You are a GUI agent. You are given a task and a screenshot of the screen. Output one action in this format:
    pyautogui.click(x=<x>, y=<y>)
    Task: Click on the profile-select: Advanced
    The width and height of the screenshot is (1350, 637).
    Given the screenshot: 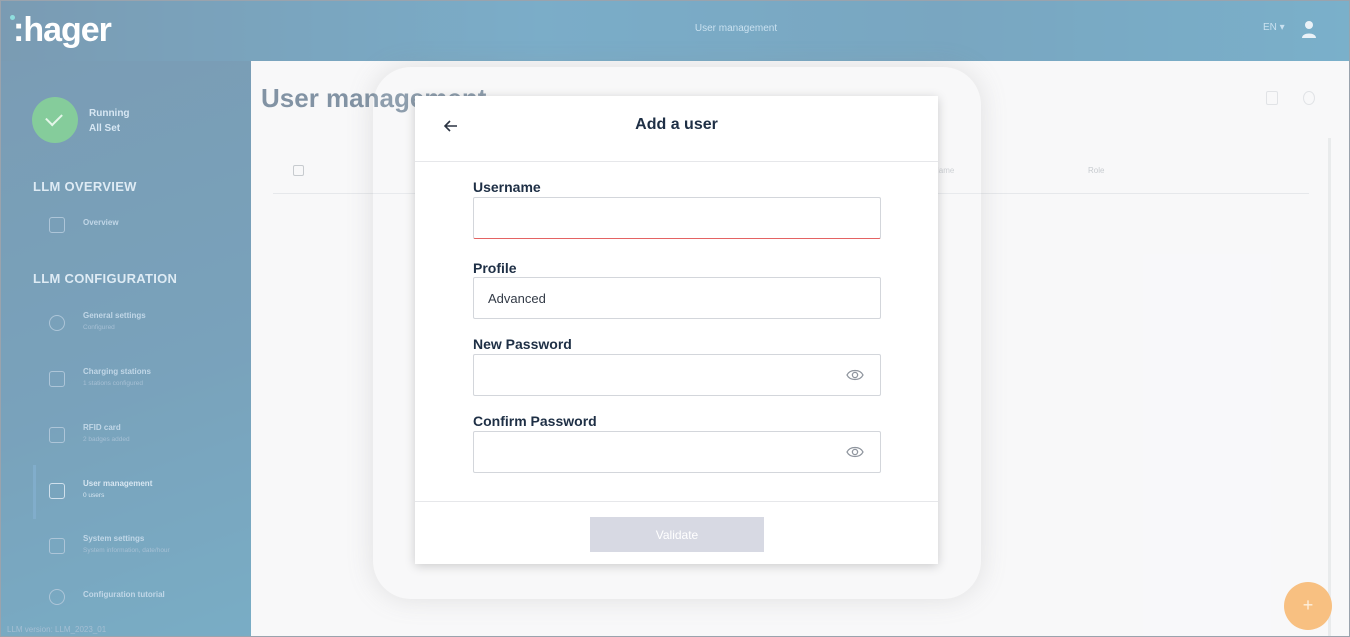 What is the action you would take?
    pyautogui.click(x=677, y=298)
    